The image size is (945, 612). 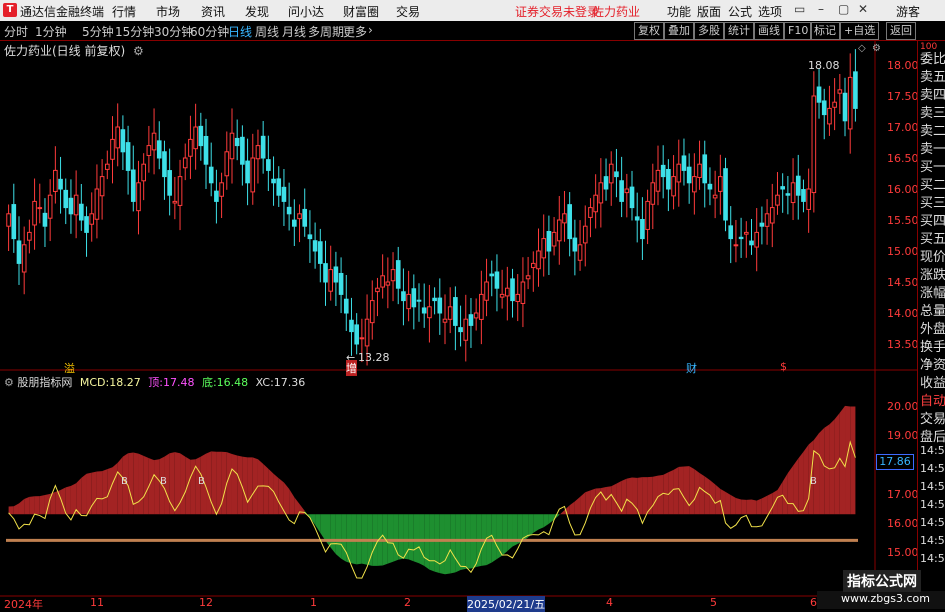 I want to click on menu-gongneng: 功能, so click(x=679, y=11).